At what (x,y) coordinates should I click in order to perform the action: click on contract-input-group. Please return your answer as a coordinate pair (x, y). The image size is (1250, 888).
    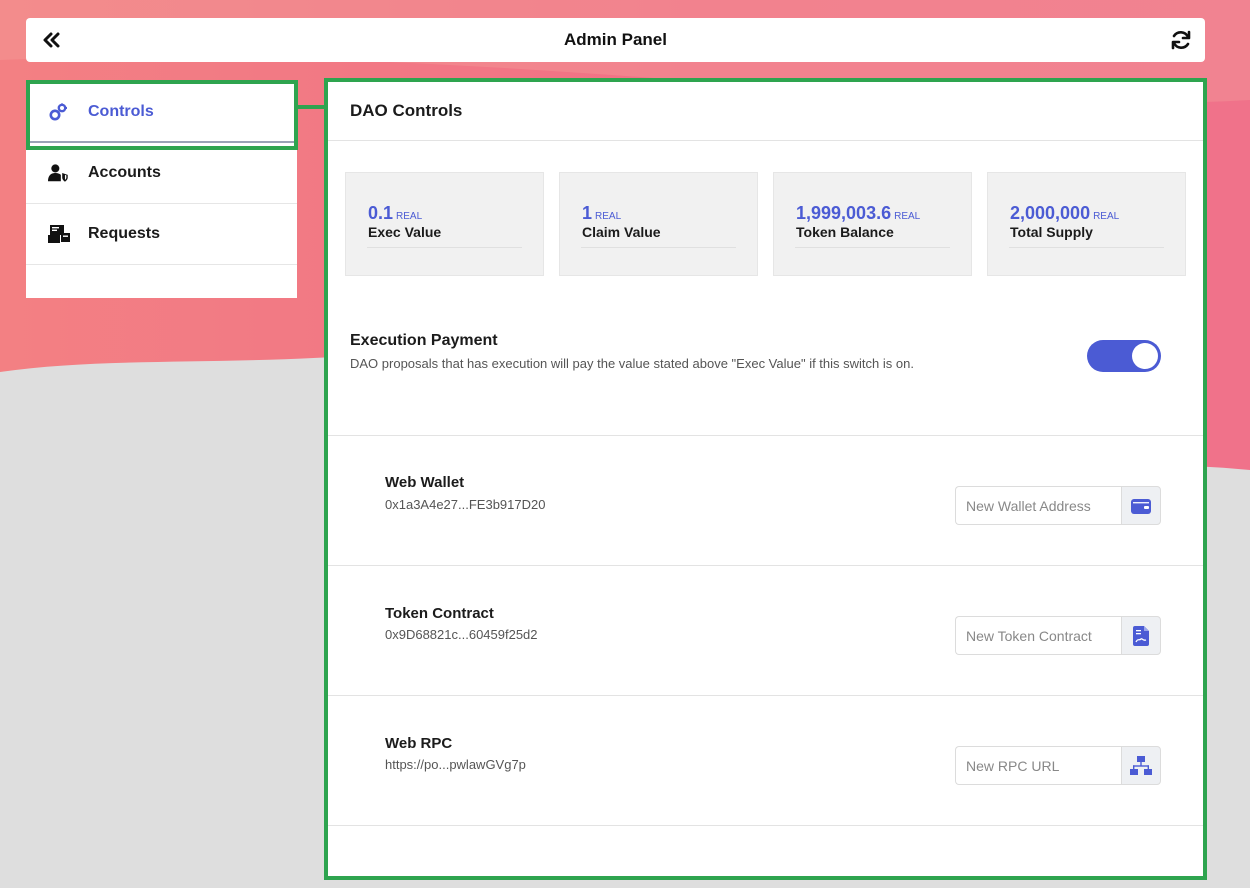
    Looking at the image, I should click on (1058, 635).